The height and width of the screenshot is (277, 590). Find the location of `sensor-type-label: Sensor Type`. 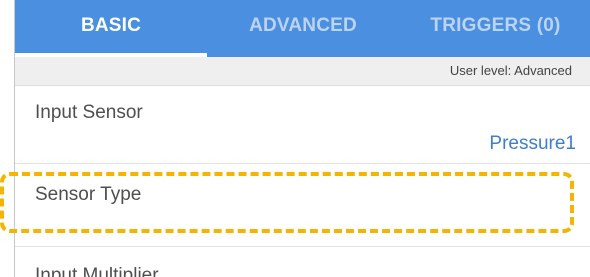

sensor-type-label: Sensor Type is located at coordinates (88, 194).